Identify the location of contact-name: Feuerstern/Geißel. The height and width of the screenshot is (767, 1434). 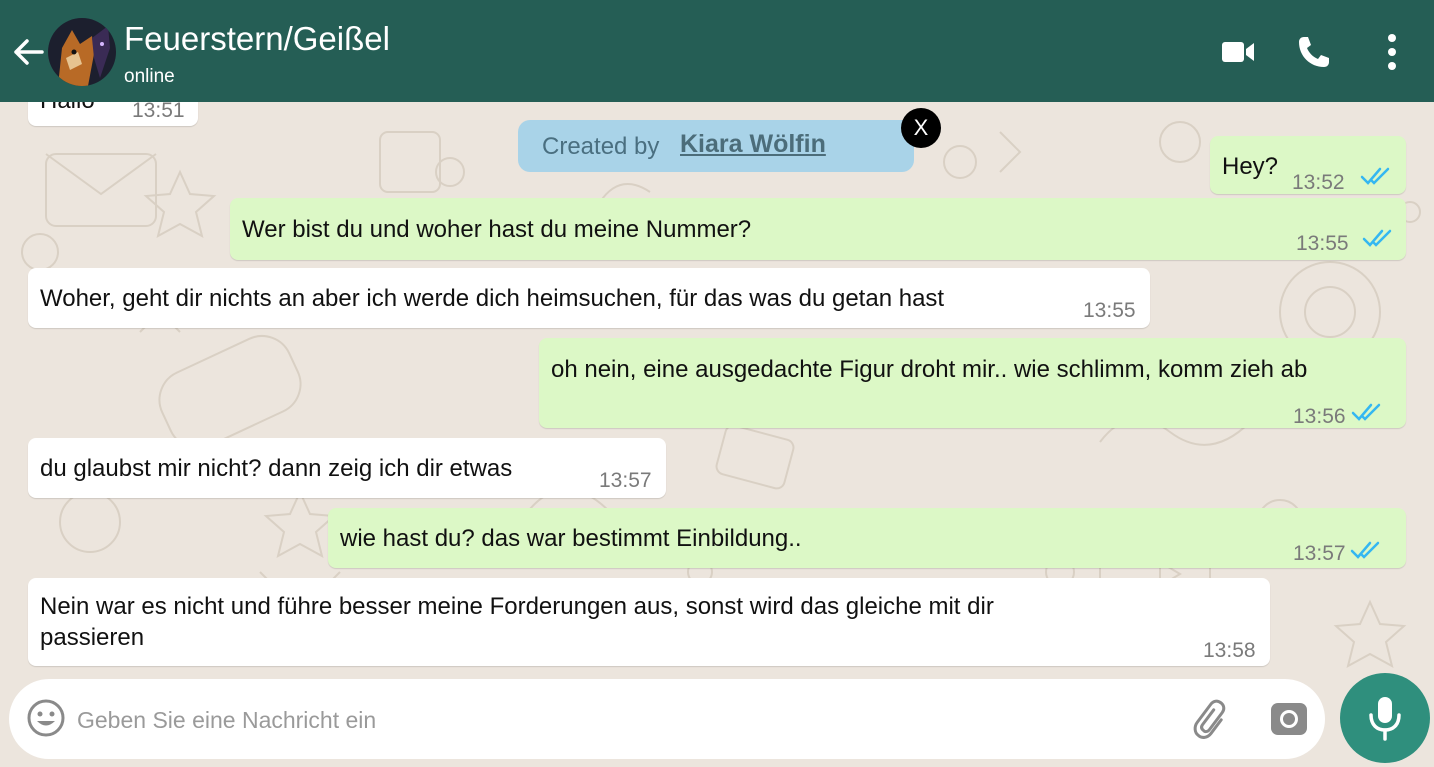
(257, 39).